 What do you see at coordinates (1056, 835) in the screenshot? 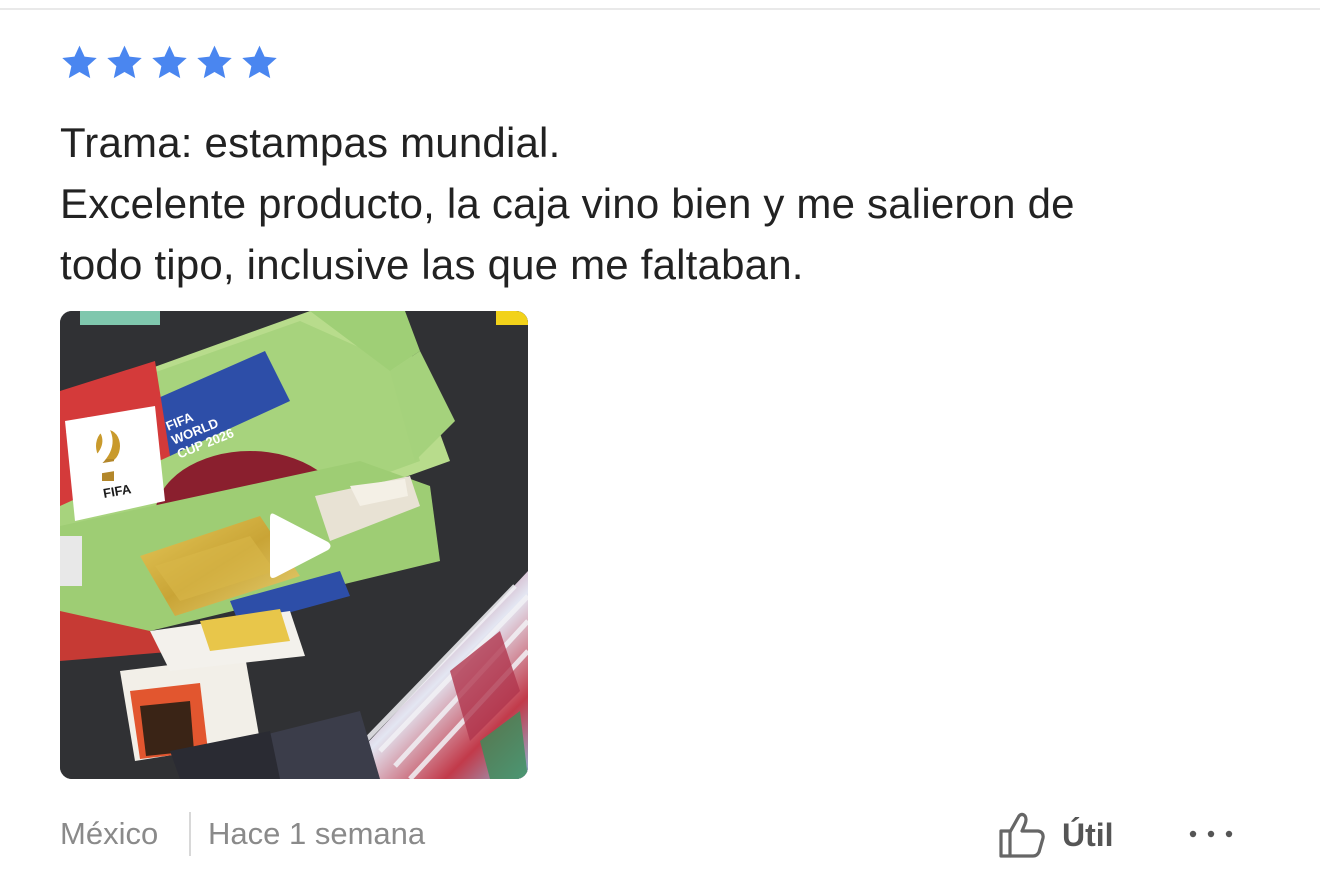
I see `helpful-button: Útil` at bounding box center [1056, 835].